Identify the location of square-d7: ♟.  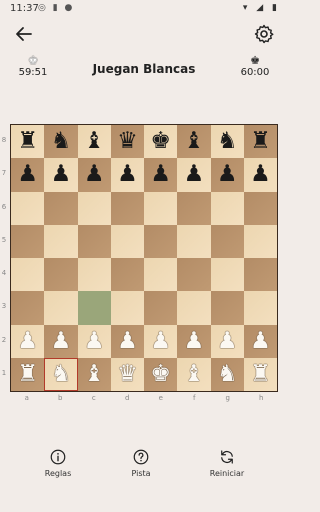
(127, 175).